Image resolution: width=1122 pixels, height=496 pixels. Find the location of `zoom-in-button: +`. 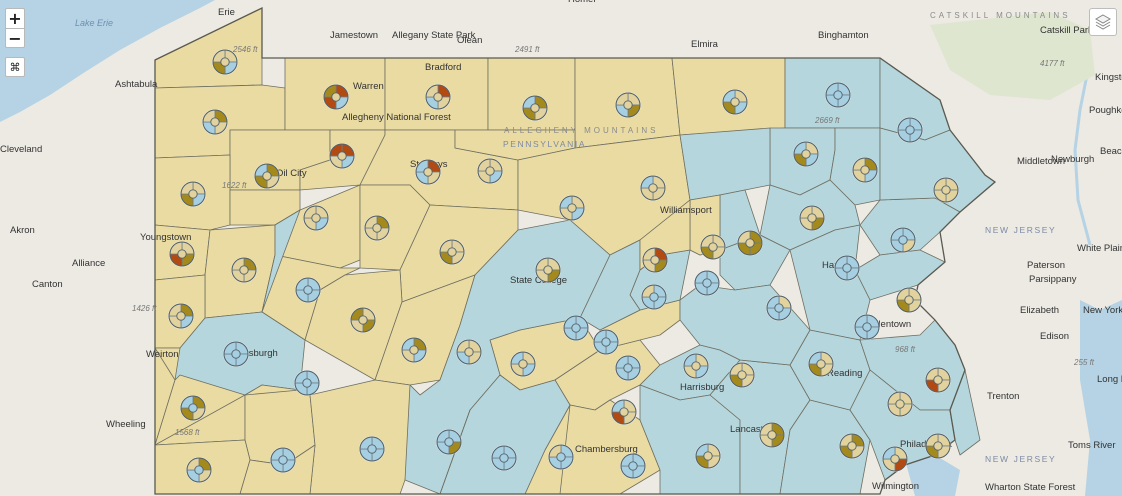

zoom-in-button: + is located at coordinates (15, 18).